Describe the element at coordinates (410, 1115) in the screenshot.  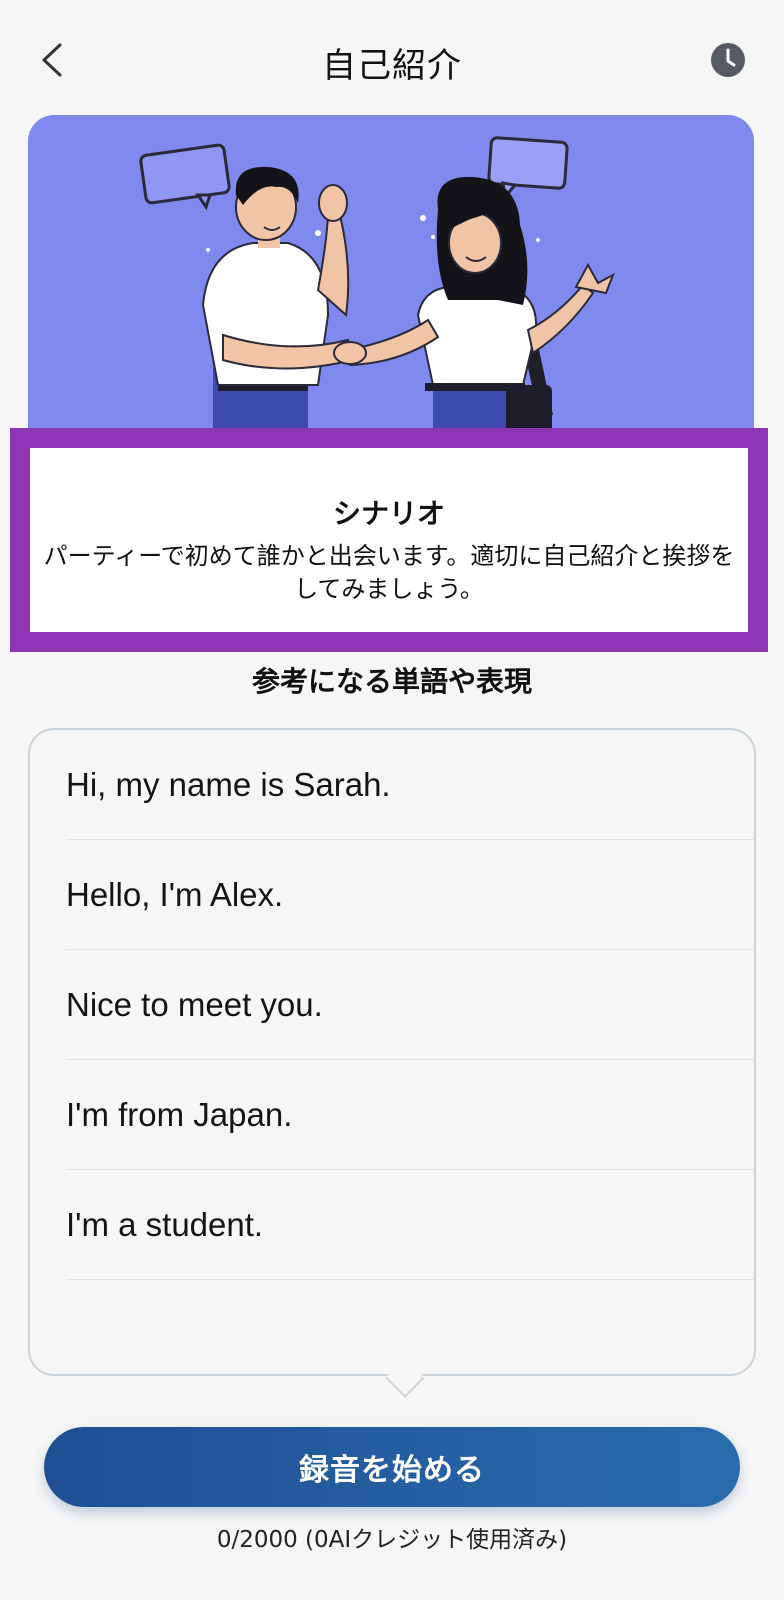
I see `phrase-item: I'm from Japan.` at that location.